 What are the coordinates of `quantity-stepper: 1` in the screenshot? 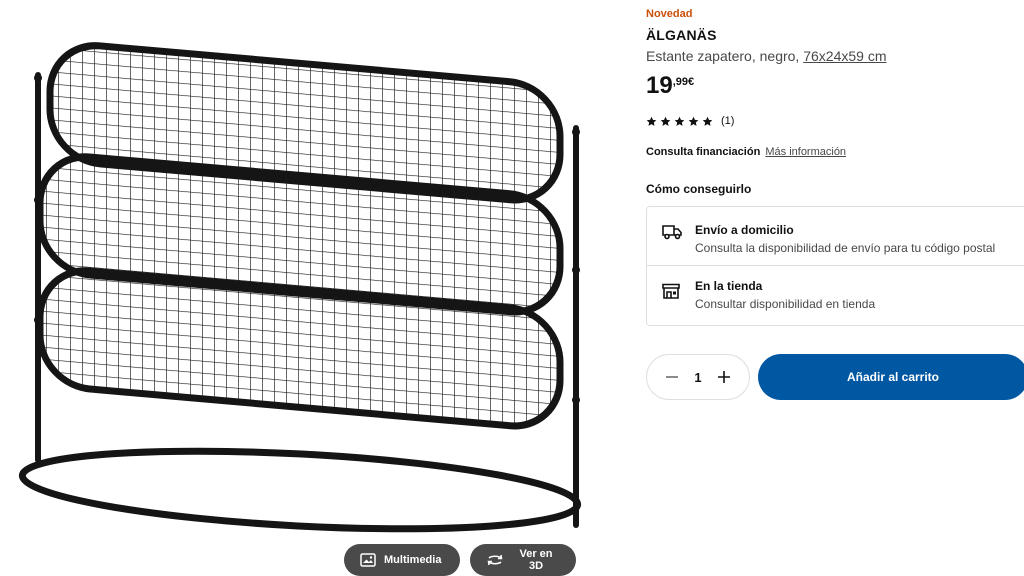 It's located at (698, 377).